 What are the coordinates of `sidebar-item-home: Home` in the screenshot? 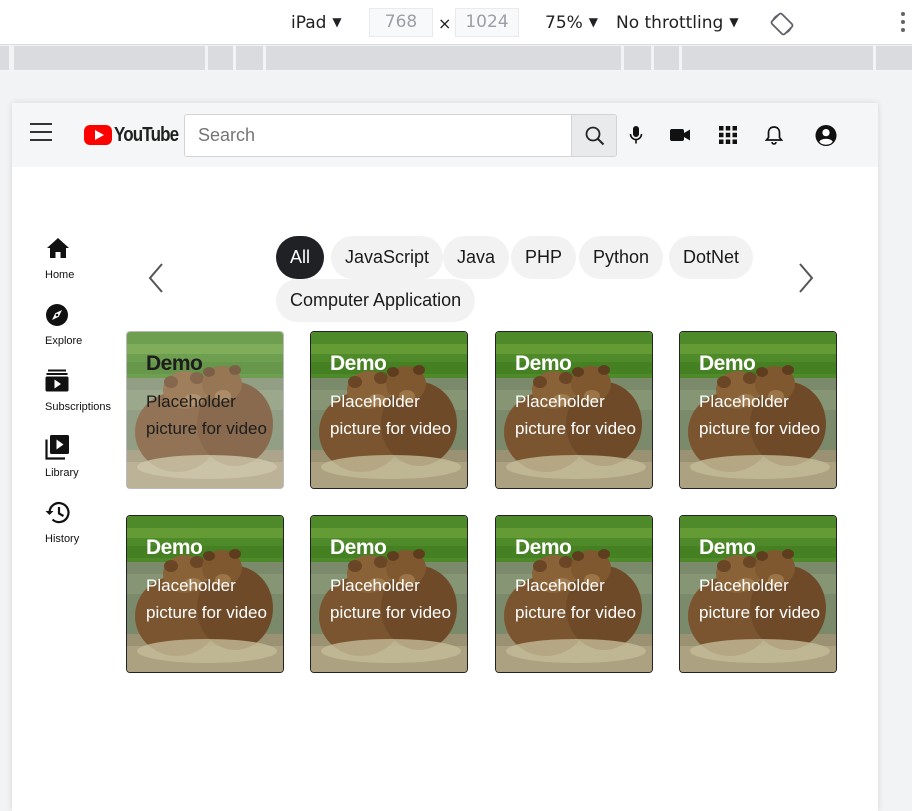 It's located at (74, 266).